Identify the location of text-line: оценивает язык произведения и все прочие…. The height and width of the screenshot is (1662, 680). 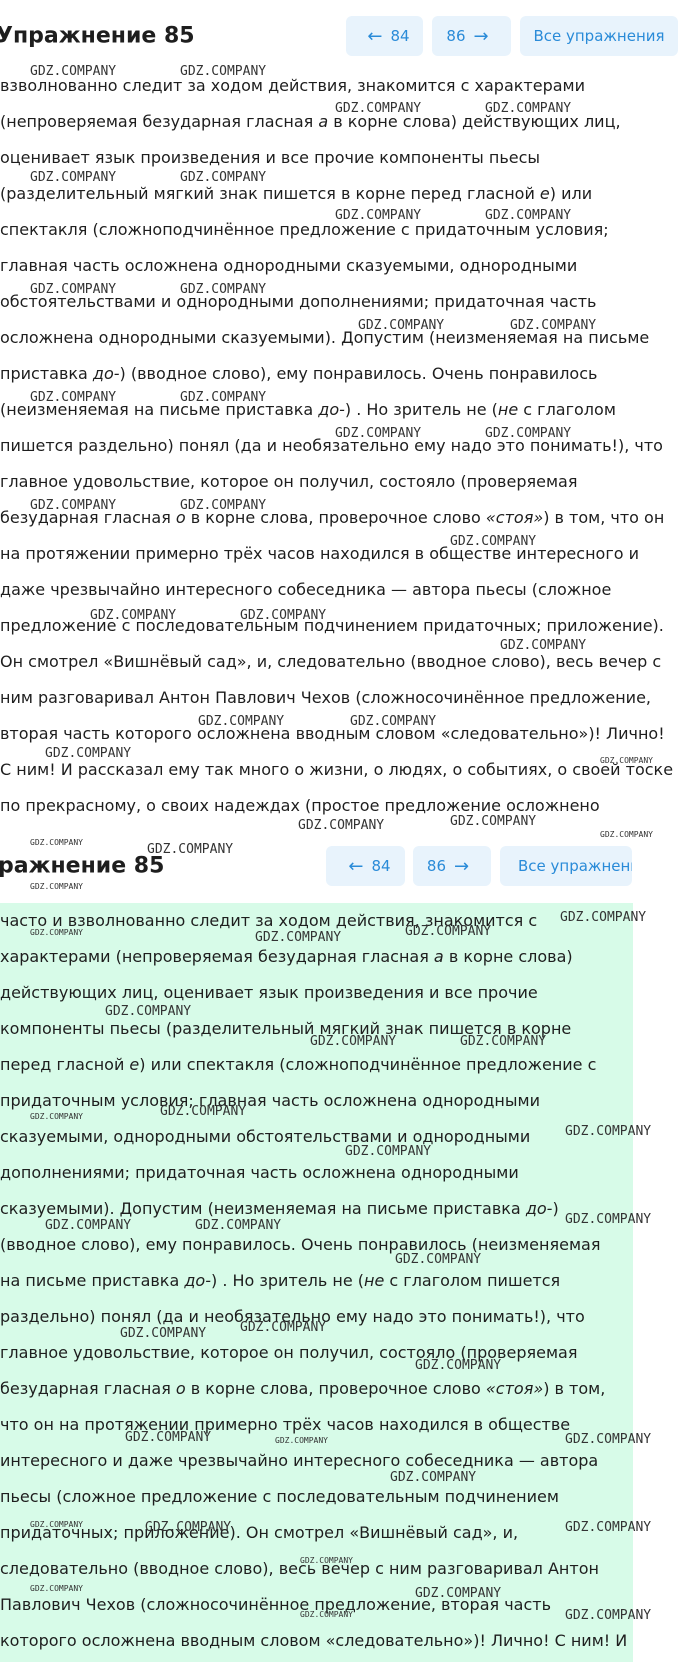
(270, 157).